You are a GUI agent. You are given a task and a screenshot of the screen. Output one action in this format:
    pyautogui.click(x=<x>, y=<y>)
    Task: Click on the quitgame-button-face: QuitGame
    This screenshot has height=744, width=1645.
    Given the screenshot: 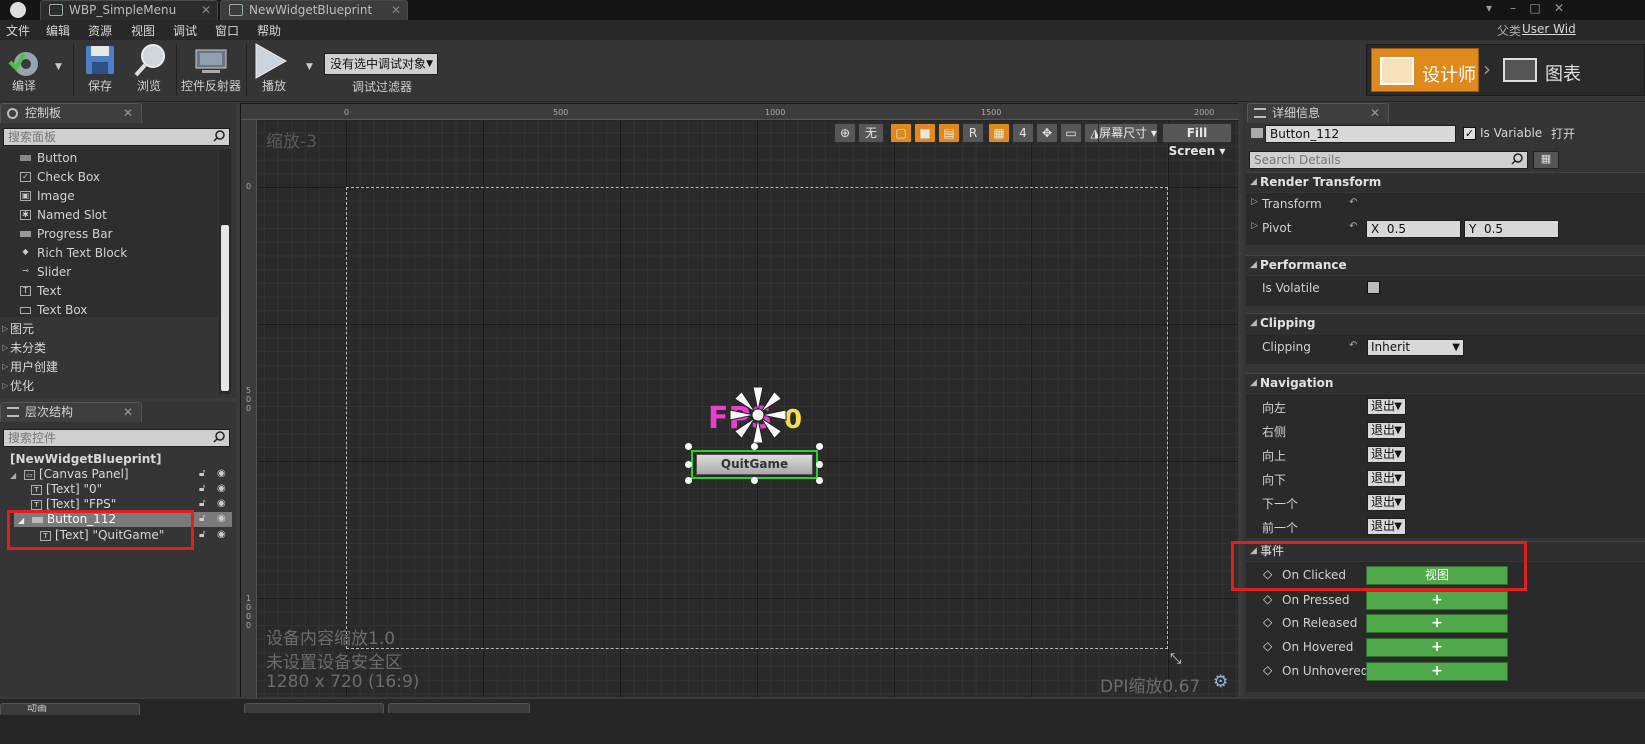 What is the action you would take?
    pyautogui.click(x=754, y=464)
    